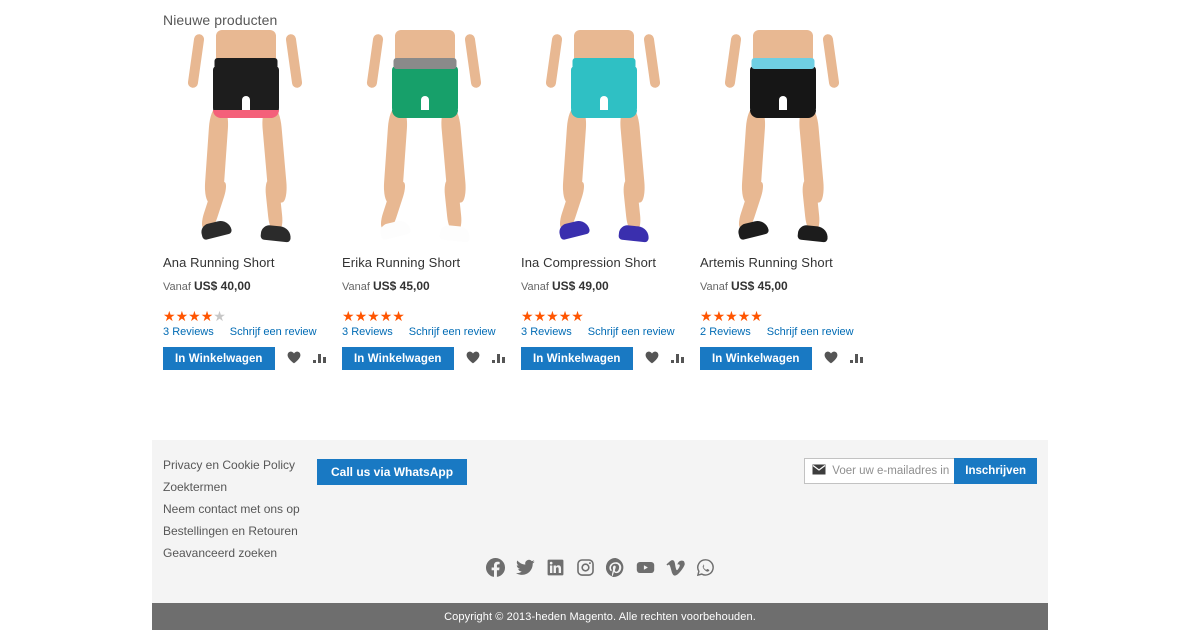 The image size is (1200, 630). I want to click on call-via-whatsapp-button: Call us via WhatsApp, so click(392, 472).